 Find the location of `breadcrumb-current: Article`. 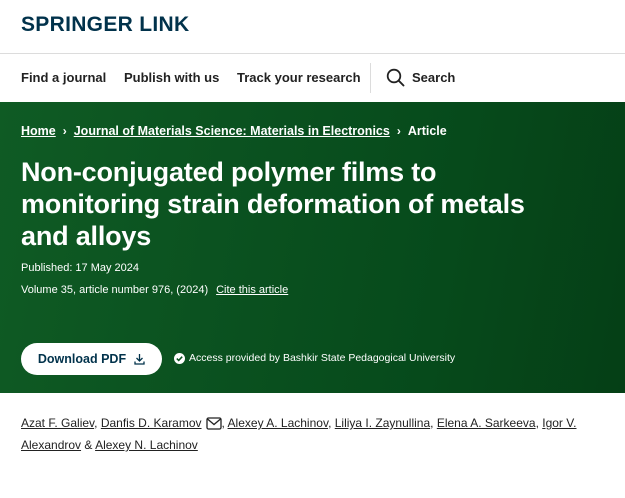

breadcrumb-current: Article is located at coordinates (427, 131).